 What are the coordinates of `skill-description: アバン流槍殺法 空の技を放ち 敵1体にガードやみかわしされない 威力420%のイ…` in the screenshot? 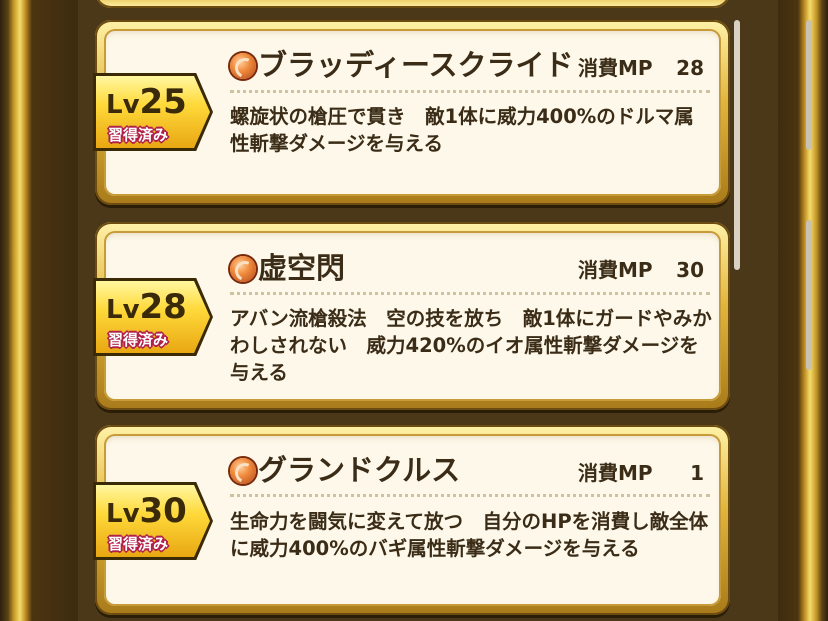 It's located at (471, 345).